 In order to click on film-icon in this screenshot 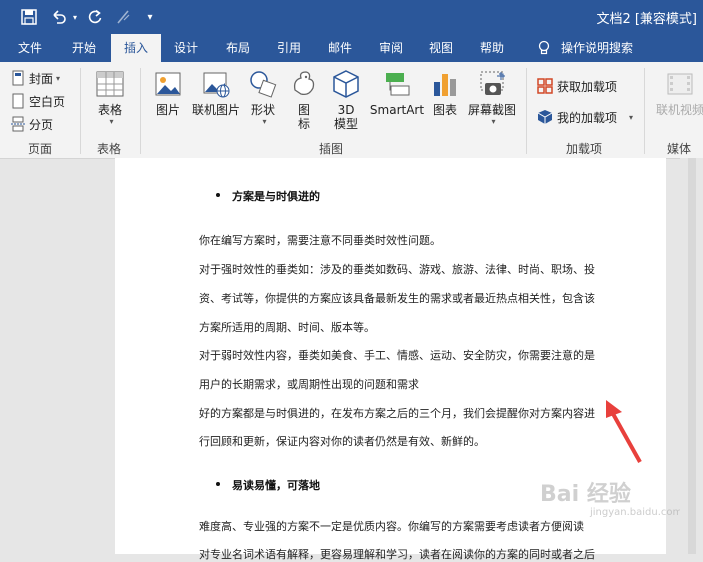, I will do `click(680, 84)`.